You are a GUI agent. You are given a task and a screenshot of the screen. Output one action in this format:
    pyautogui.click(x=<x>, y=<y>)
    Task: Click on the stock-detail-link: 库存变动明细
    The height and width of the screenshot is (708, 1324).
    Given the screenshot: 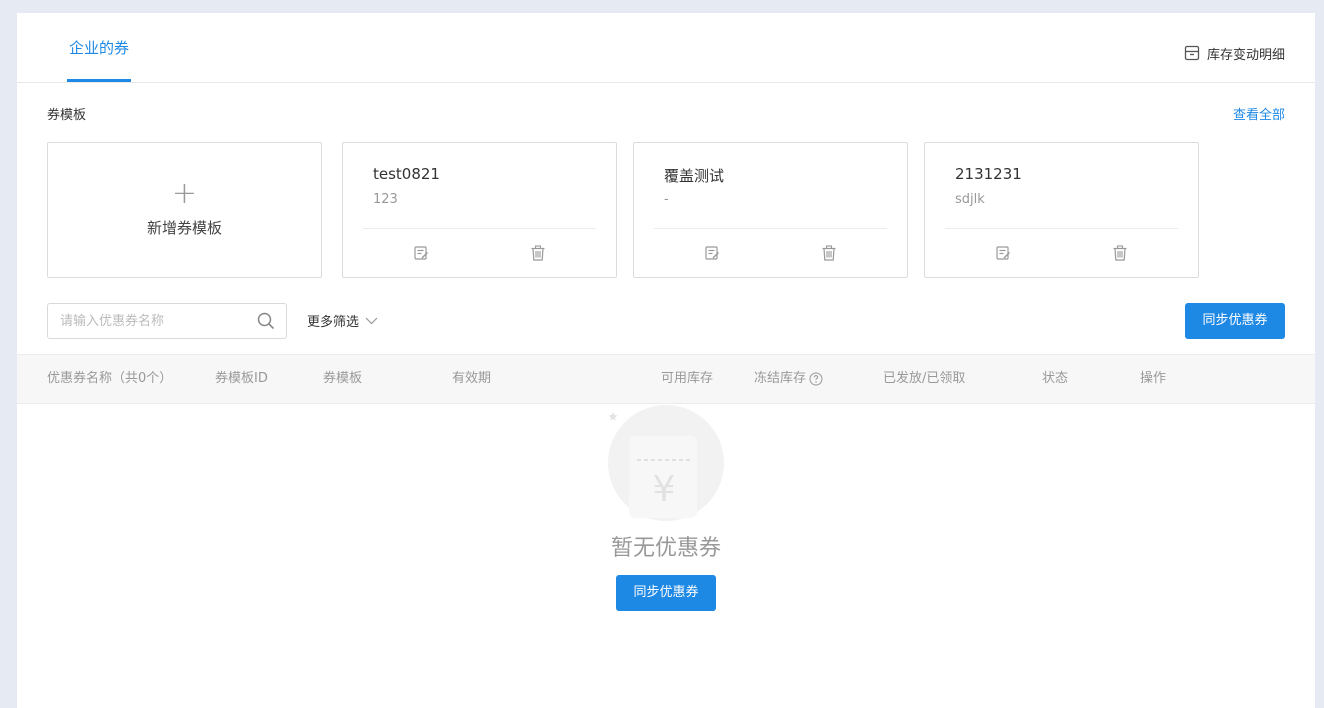 What is the action you would take?
    pyautogui.click(x=1234, y=53)
    